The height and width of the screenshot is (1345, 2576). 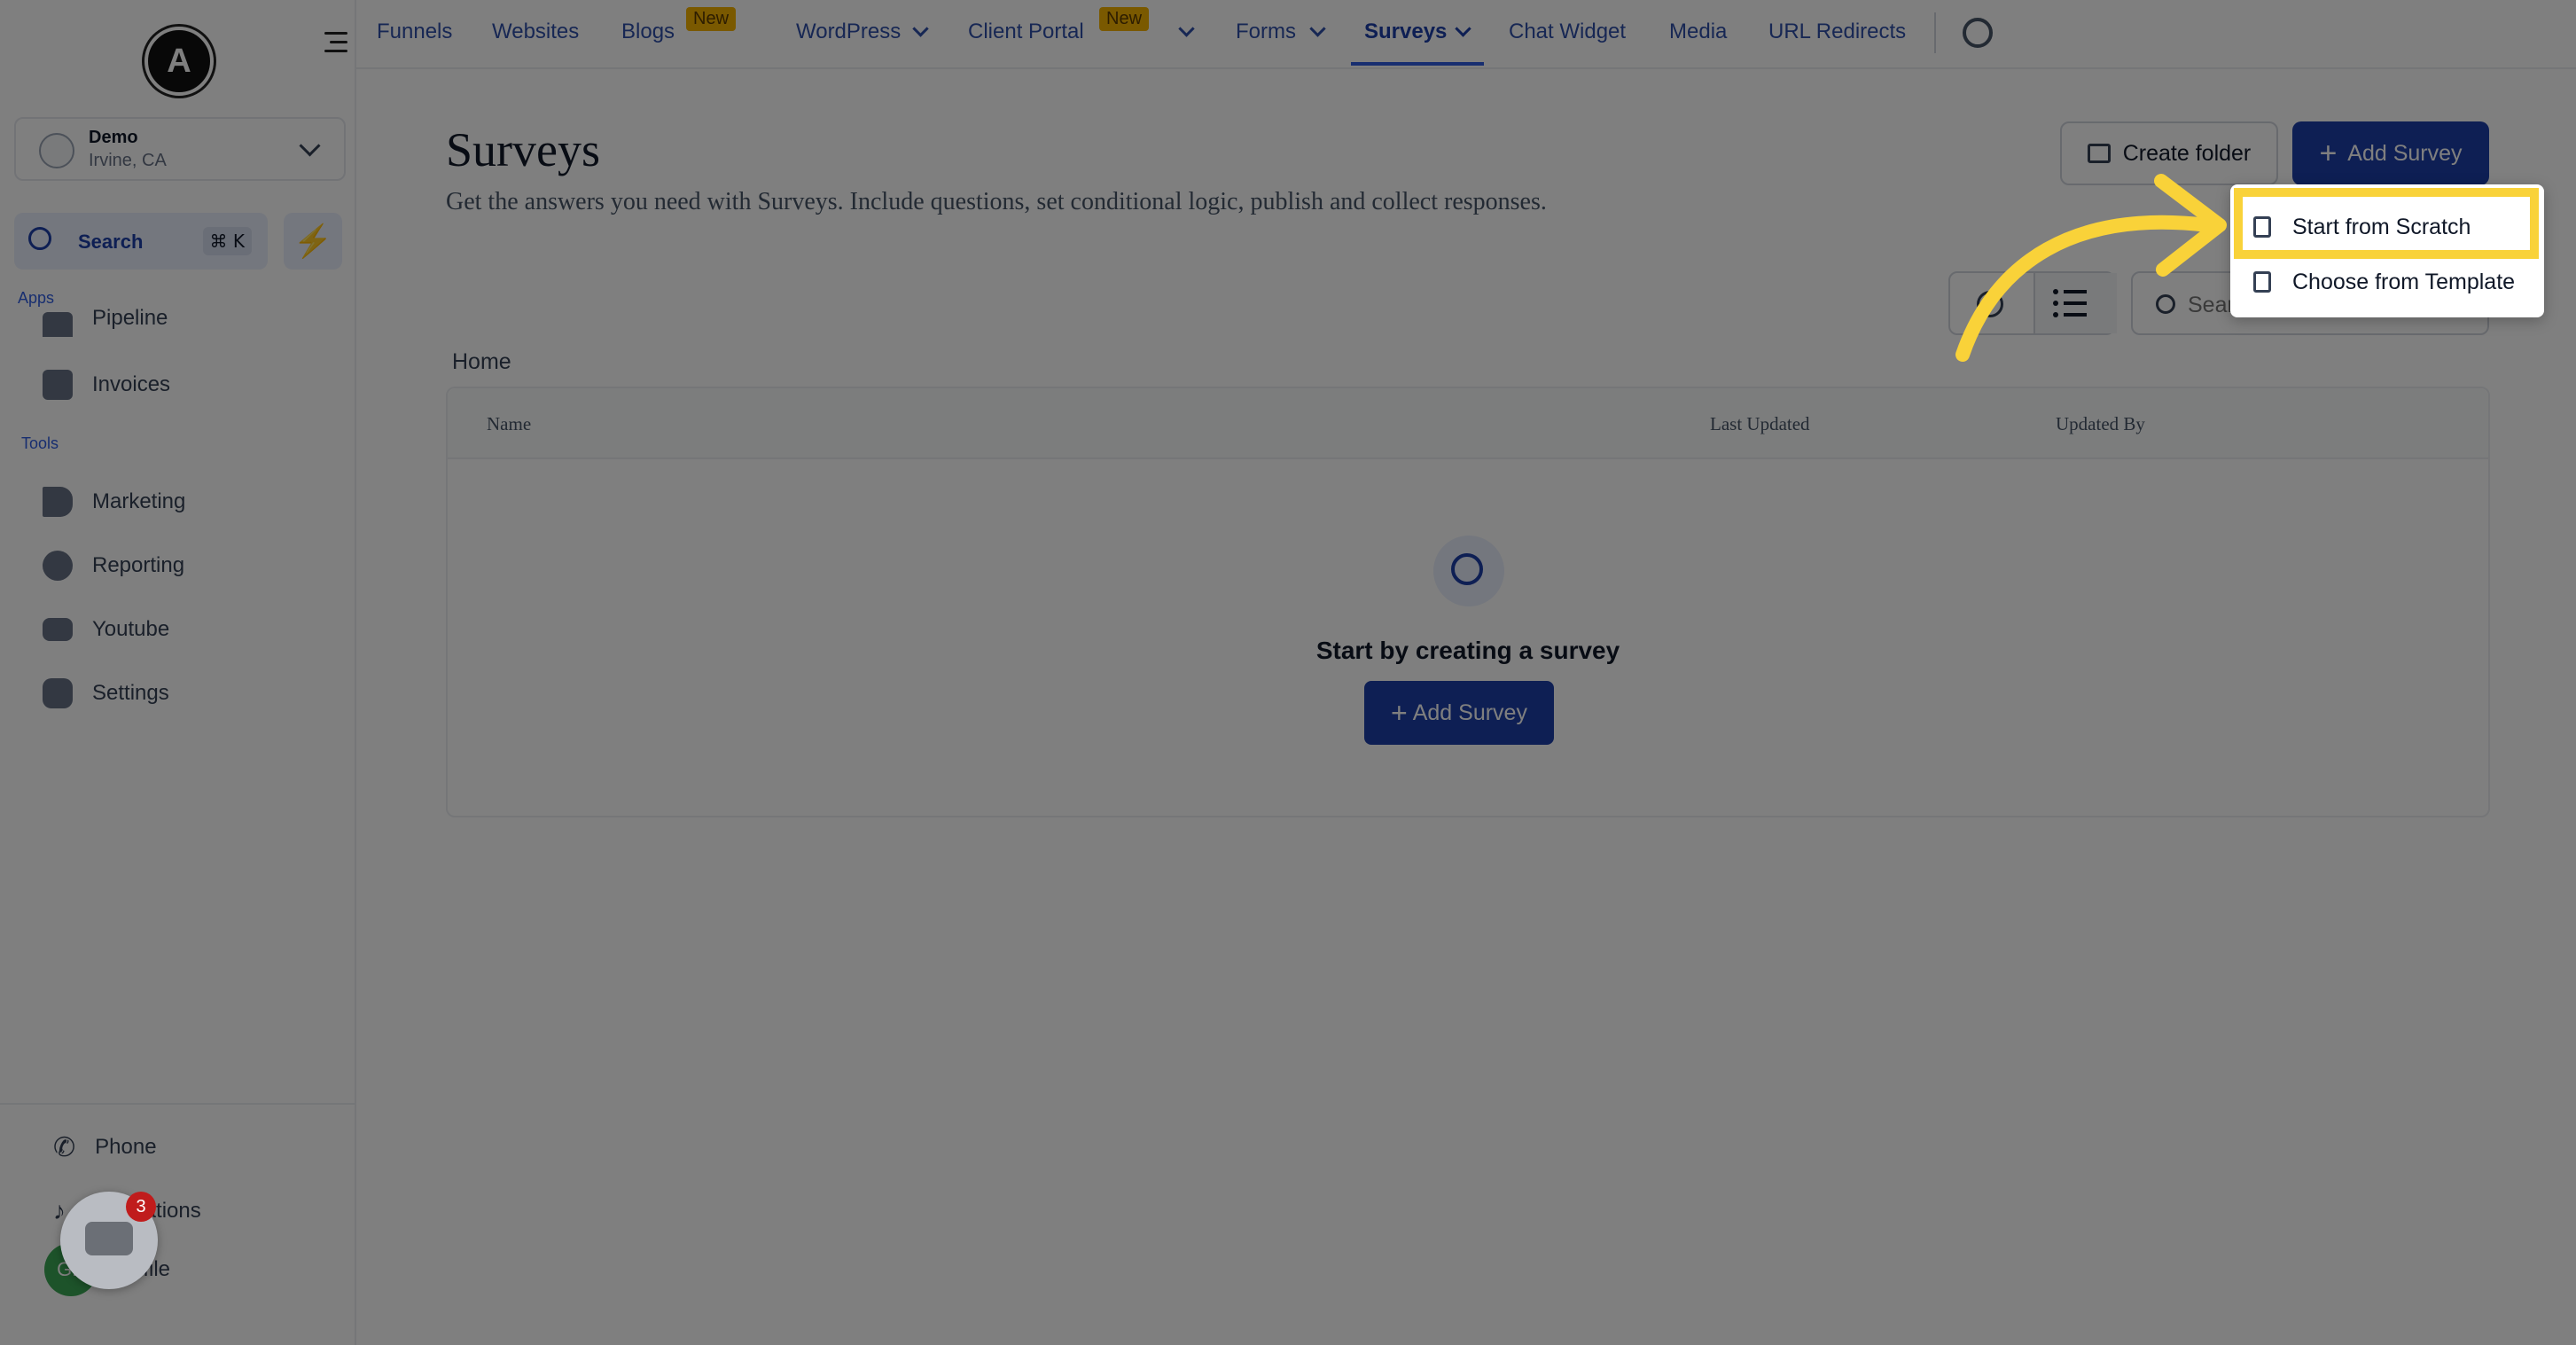 I want to click on menu-item-label: Choose from Template, so click(x=2404, y=281).